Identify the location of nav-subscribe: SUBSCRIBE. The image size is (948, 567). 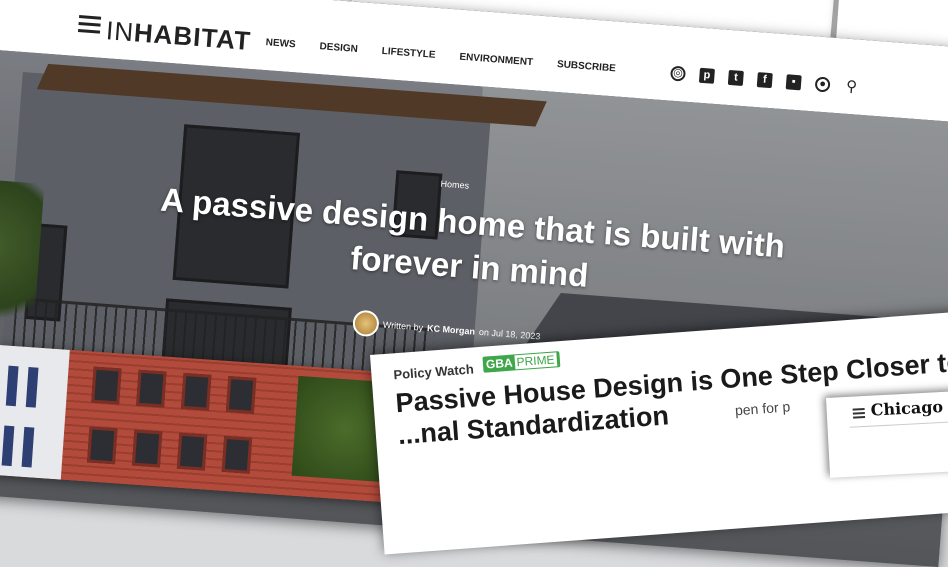
(587, 66).